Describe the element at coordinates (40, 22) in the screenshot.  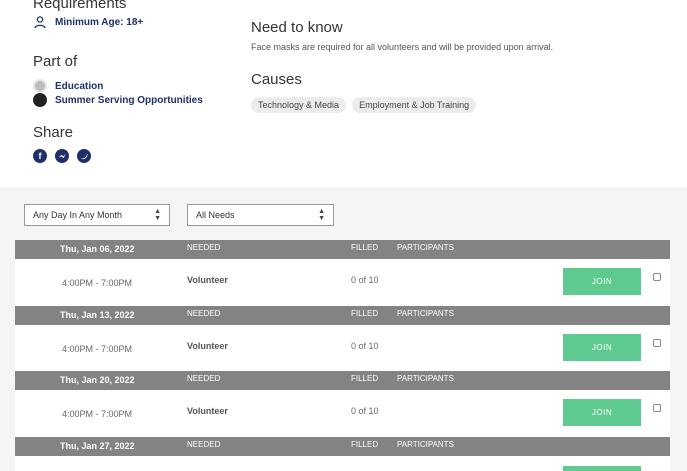
I see `person-icon` at that location.